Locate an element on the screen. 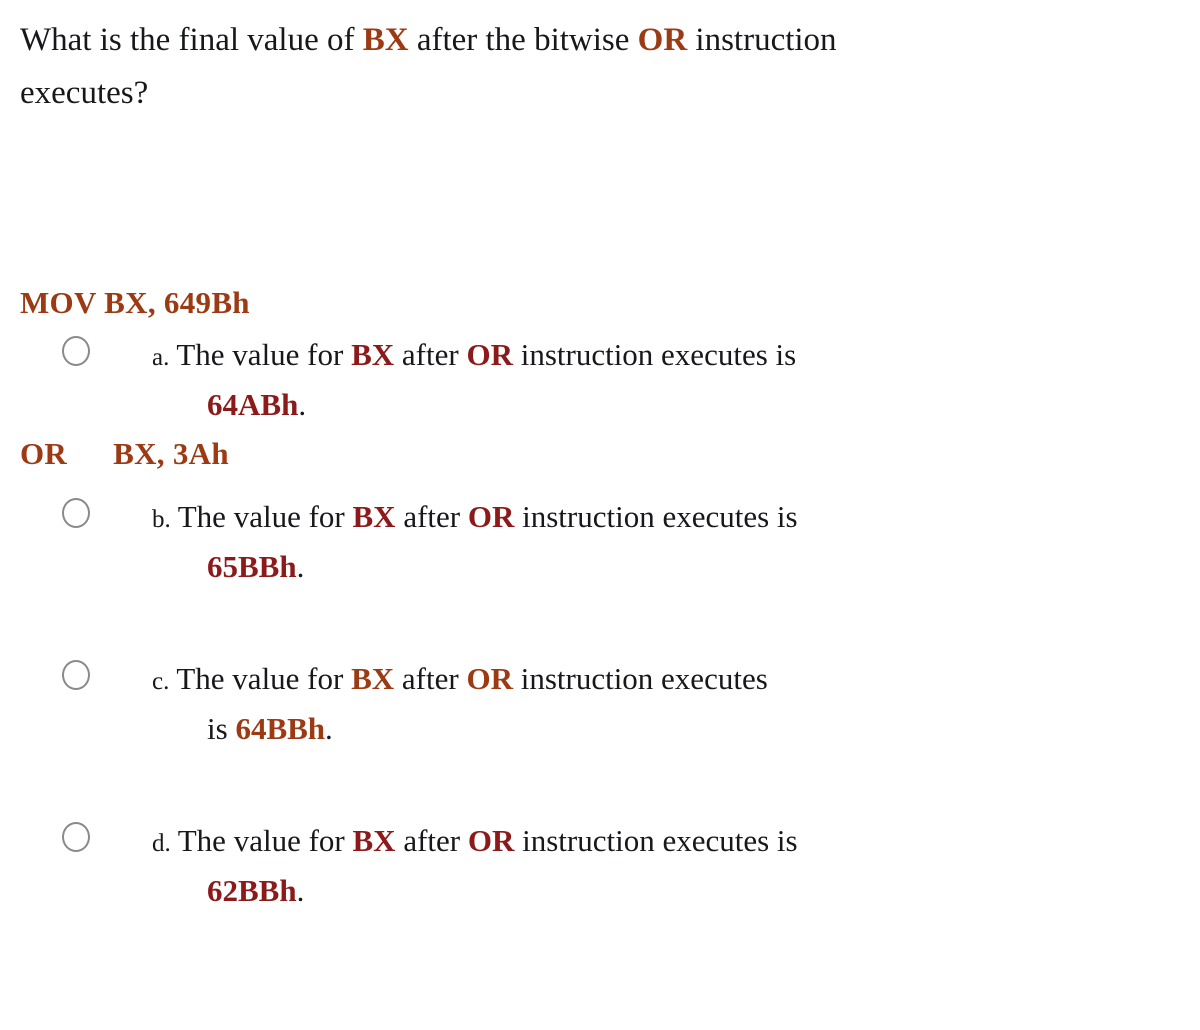  option-d-text-1: The value for is located at coordinates (265, 840).